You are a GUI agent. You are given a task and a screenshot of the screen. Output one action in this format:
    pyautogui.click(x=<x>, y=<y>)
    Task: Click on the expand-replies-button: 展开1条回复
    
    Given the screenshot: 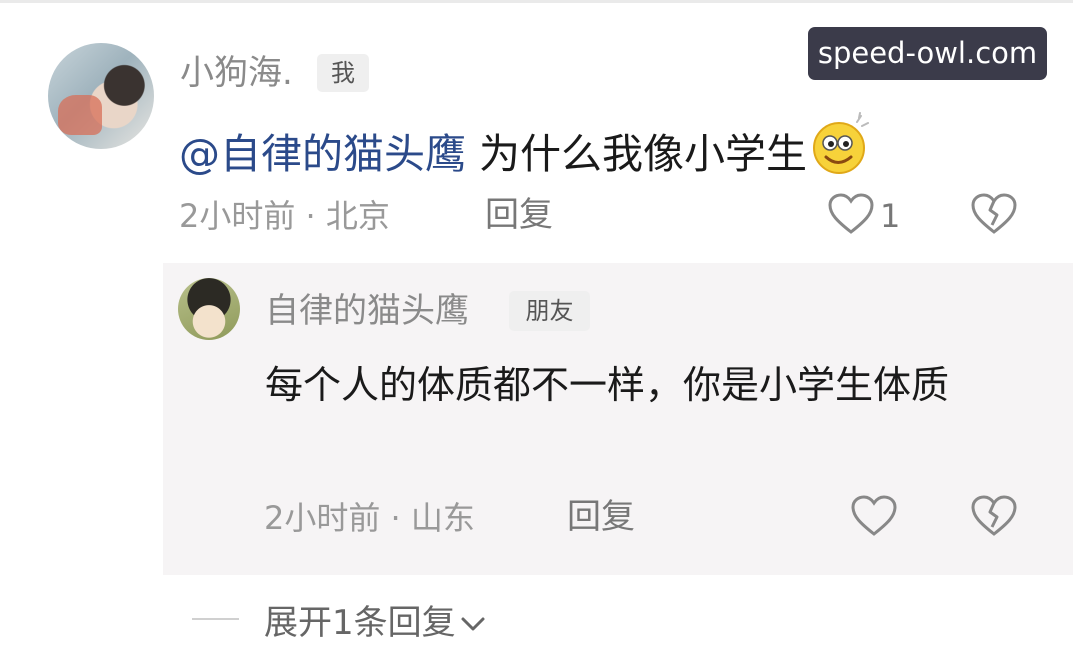 What is the action you would take?
    pyautogui.click(x=375, y=622)
    